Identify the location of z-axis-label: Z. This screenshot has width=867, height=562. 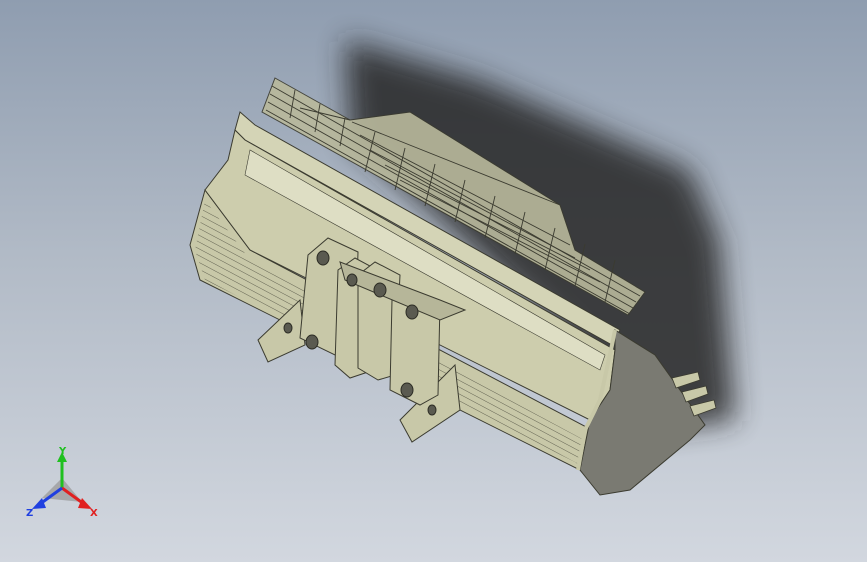
(29, 513).